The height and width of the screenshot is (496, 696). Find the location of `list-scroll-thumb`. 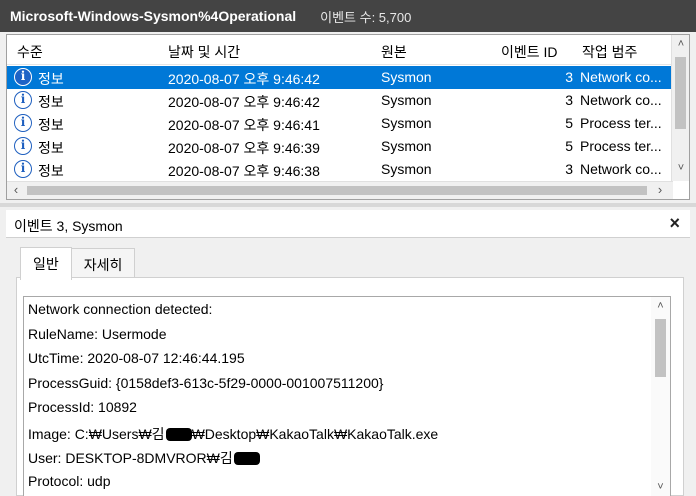

list-scroll-thumb is located at coordinates (680, 93).